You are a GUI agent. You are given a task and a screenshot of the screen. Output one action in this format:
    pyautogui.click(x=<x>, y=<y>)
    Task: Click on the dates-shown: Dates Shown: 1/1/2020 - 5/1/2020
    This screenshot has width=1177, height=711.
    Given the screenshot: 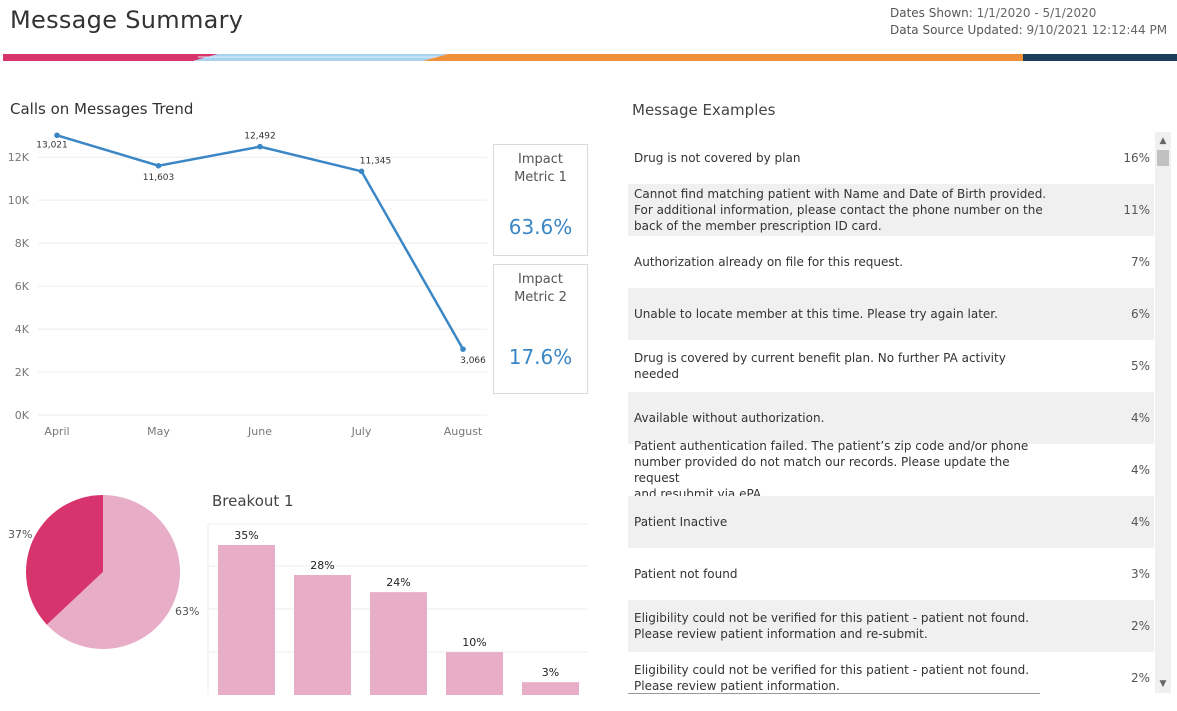 What is the action you would take?
    pyautogui.click(x=993, y=13)
    